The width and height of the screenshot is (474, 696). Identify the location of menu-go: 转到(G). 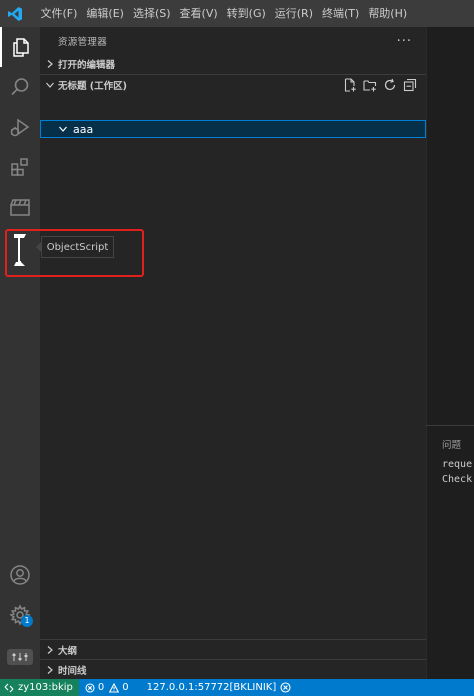
(246, 13).